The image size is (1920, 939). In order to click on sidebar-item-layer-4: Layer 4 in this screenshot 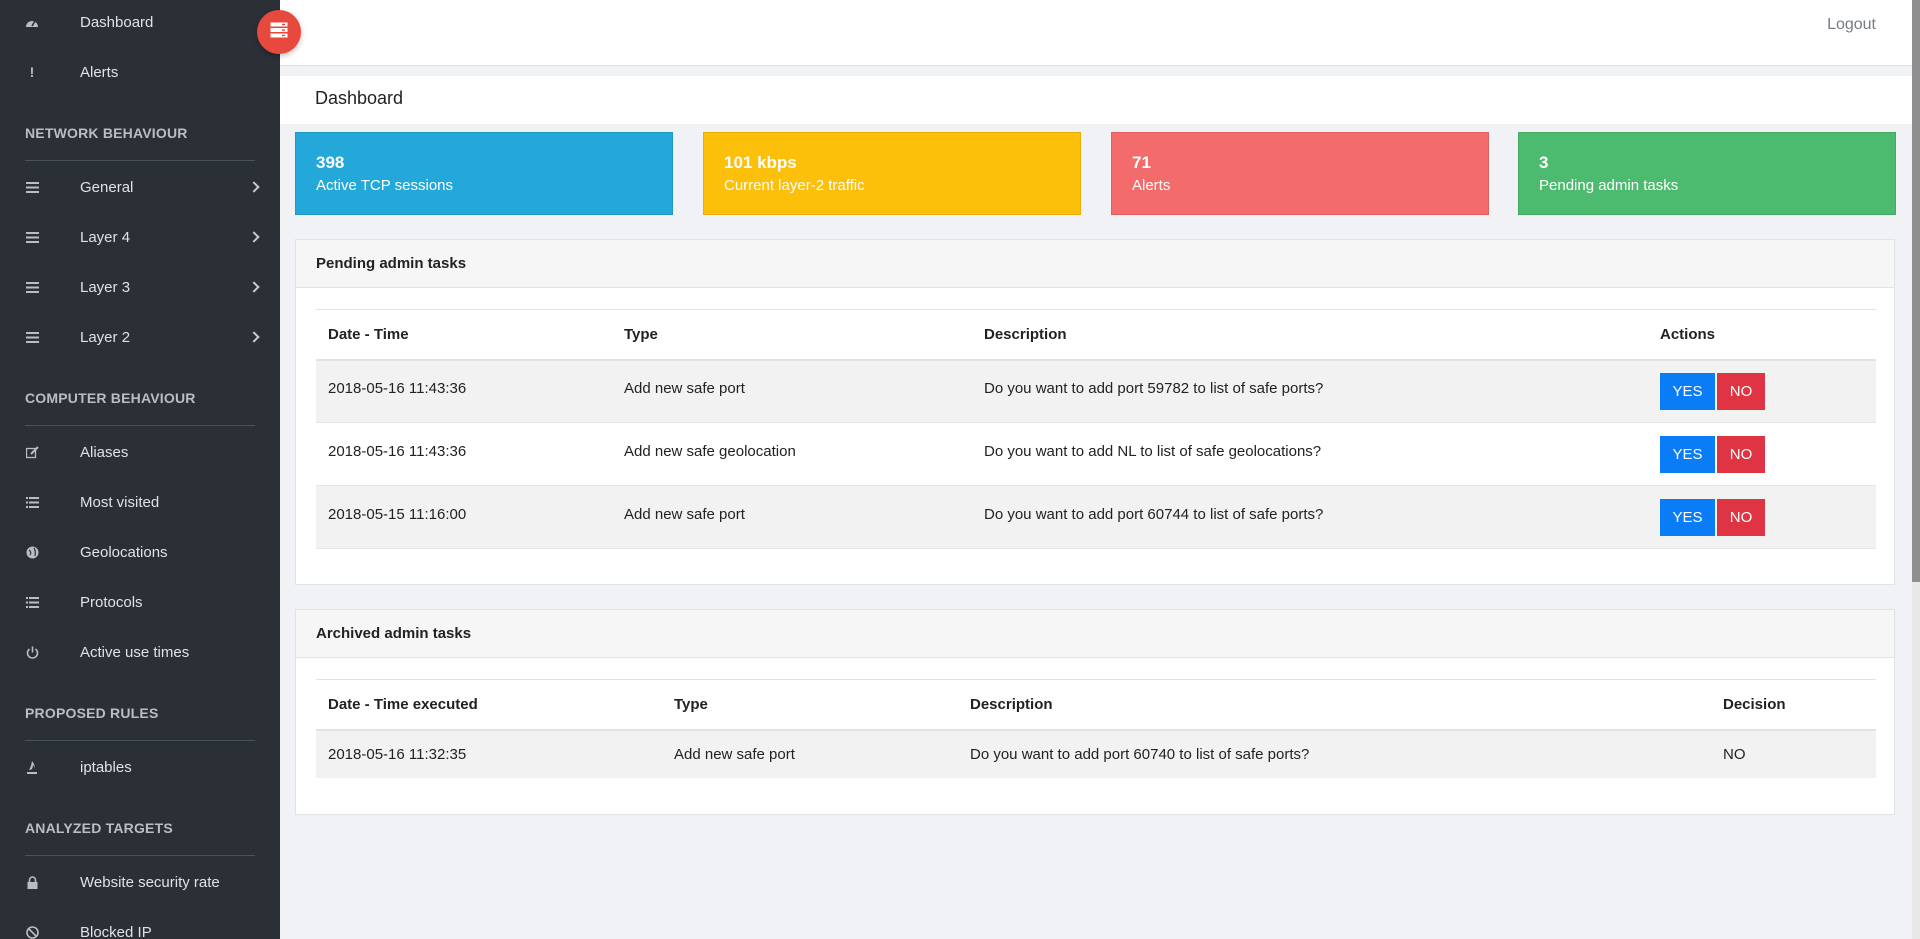, I will do `click(140, 237)`.